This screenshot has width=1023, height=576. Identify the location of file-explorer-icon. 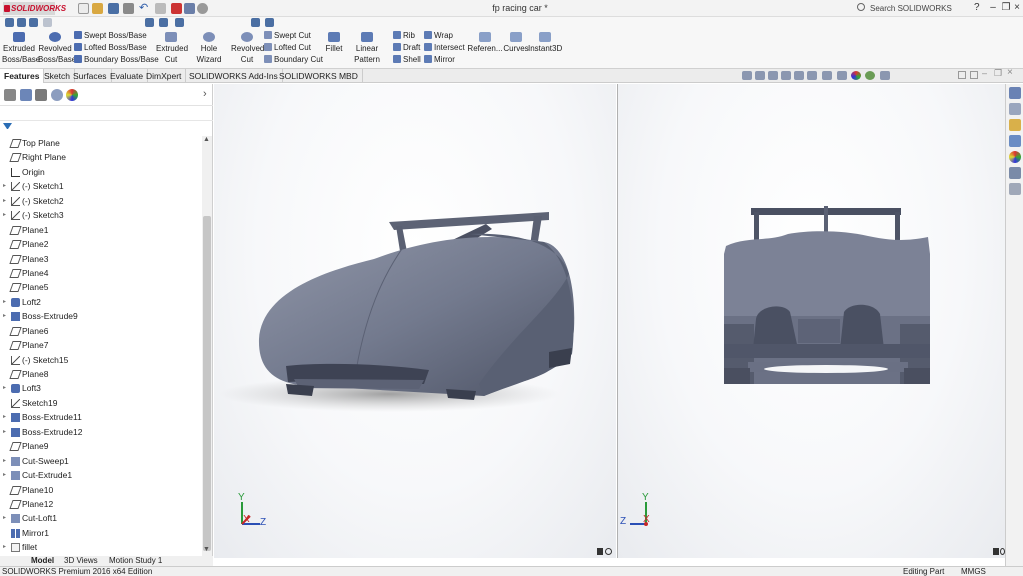
(1015, 141).